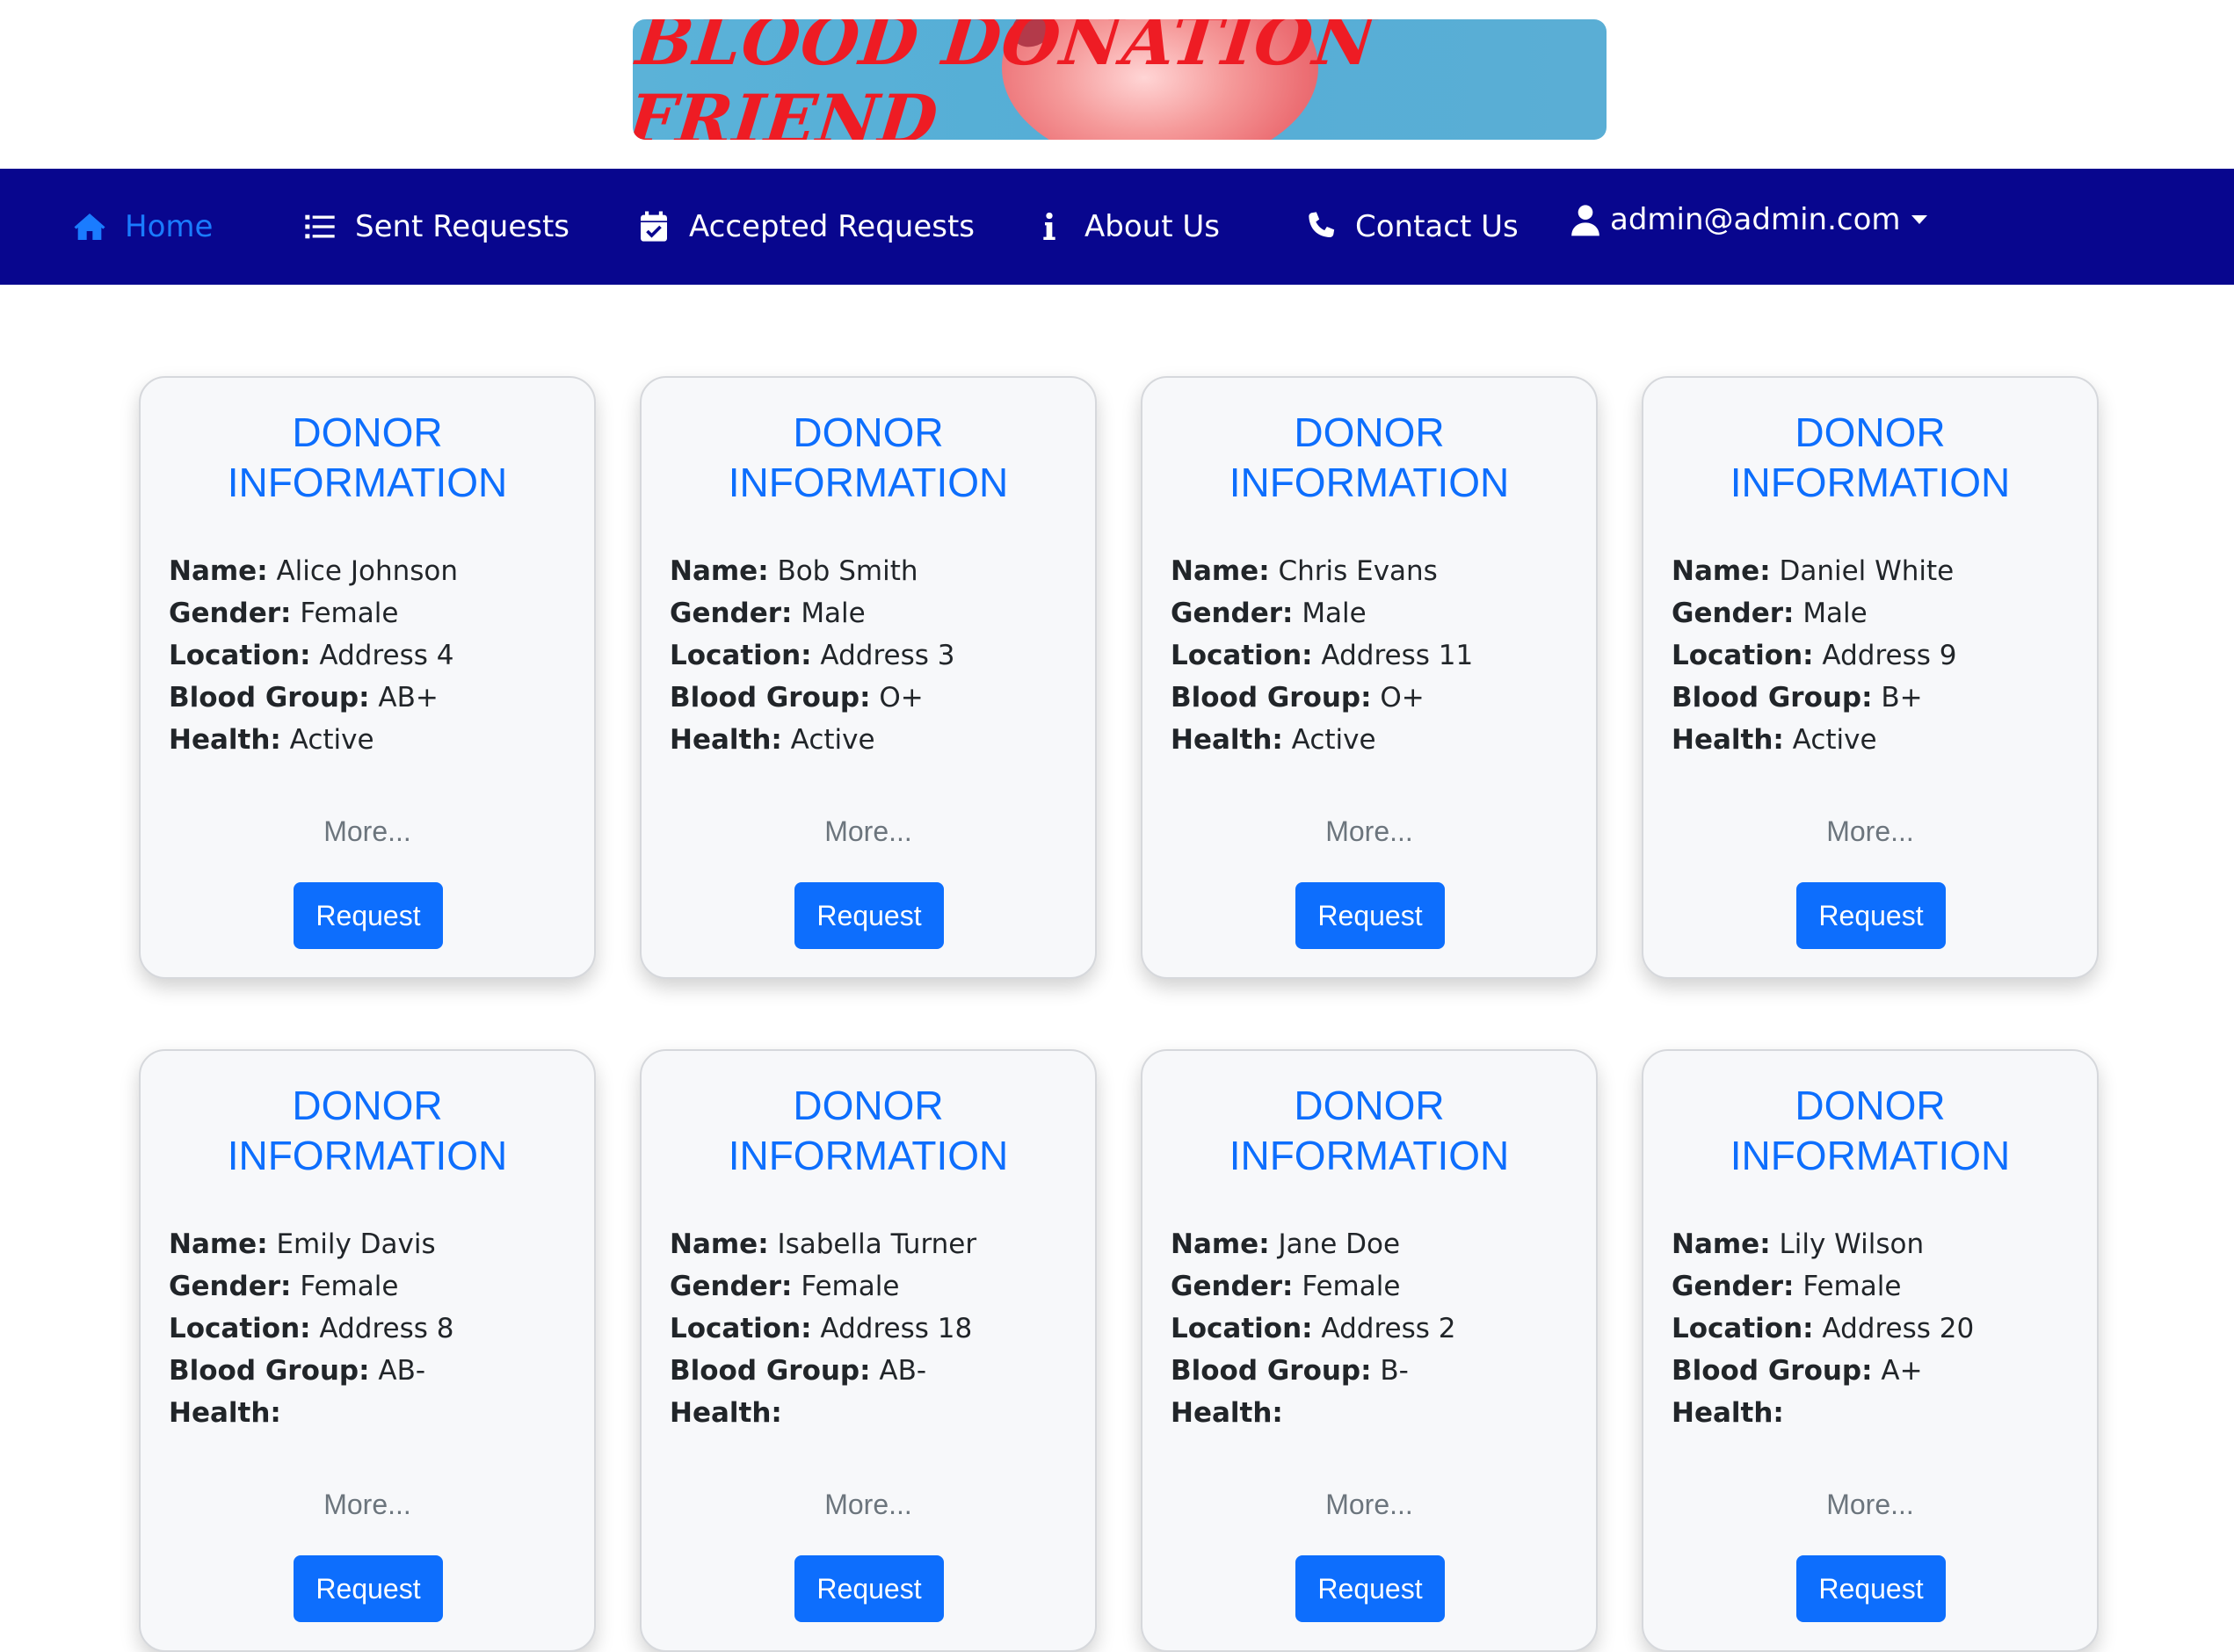 The height and width of the screenshot is (1652, 2234). What do you see at coordinates (887, 656) in the screenshot?
I see `donor-field-value: Address 3` at bounding box center [887, 656].